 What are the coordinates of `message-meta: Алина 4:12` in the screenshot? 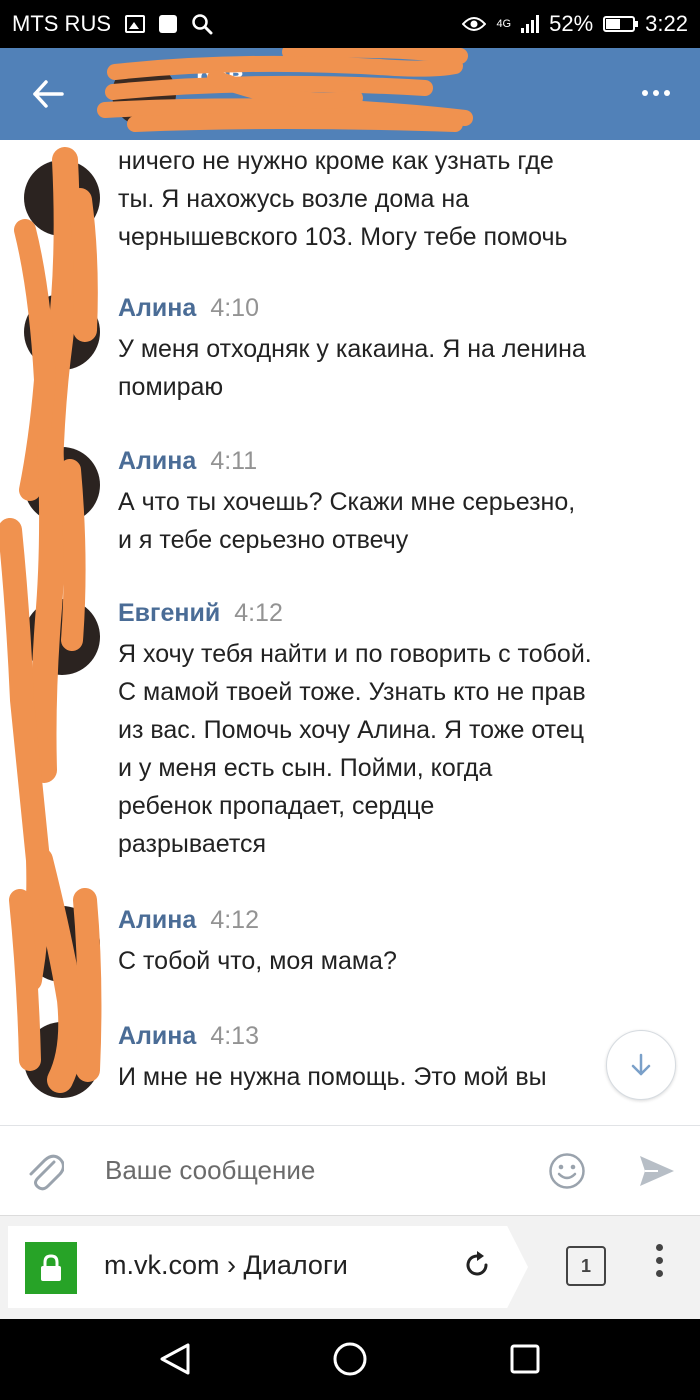 It's located at (188, 920).